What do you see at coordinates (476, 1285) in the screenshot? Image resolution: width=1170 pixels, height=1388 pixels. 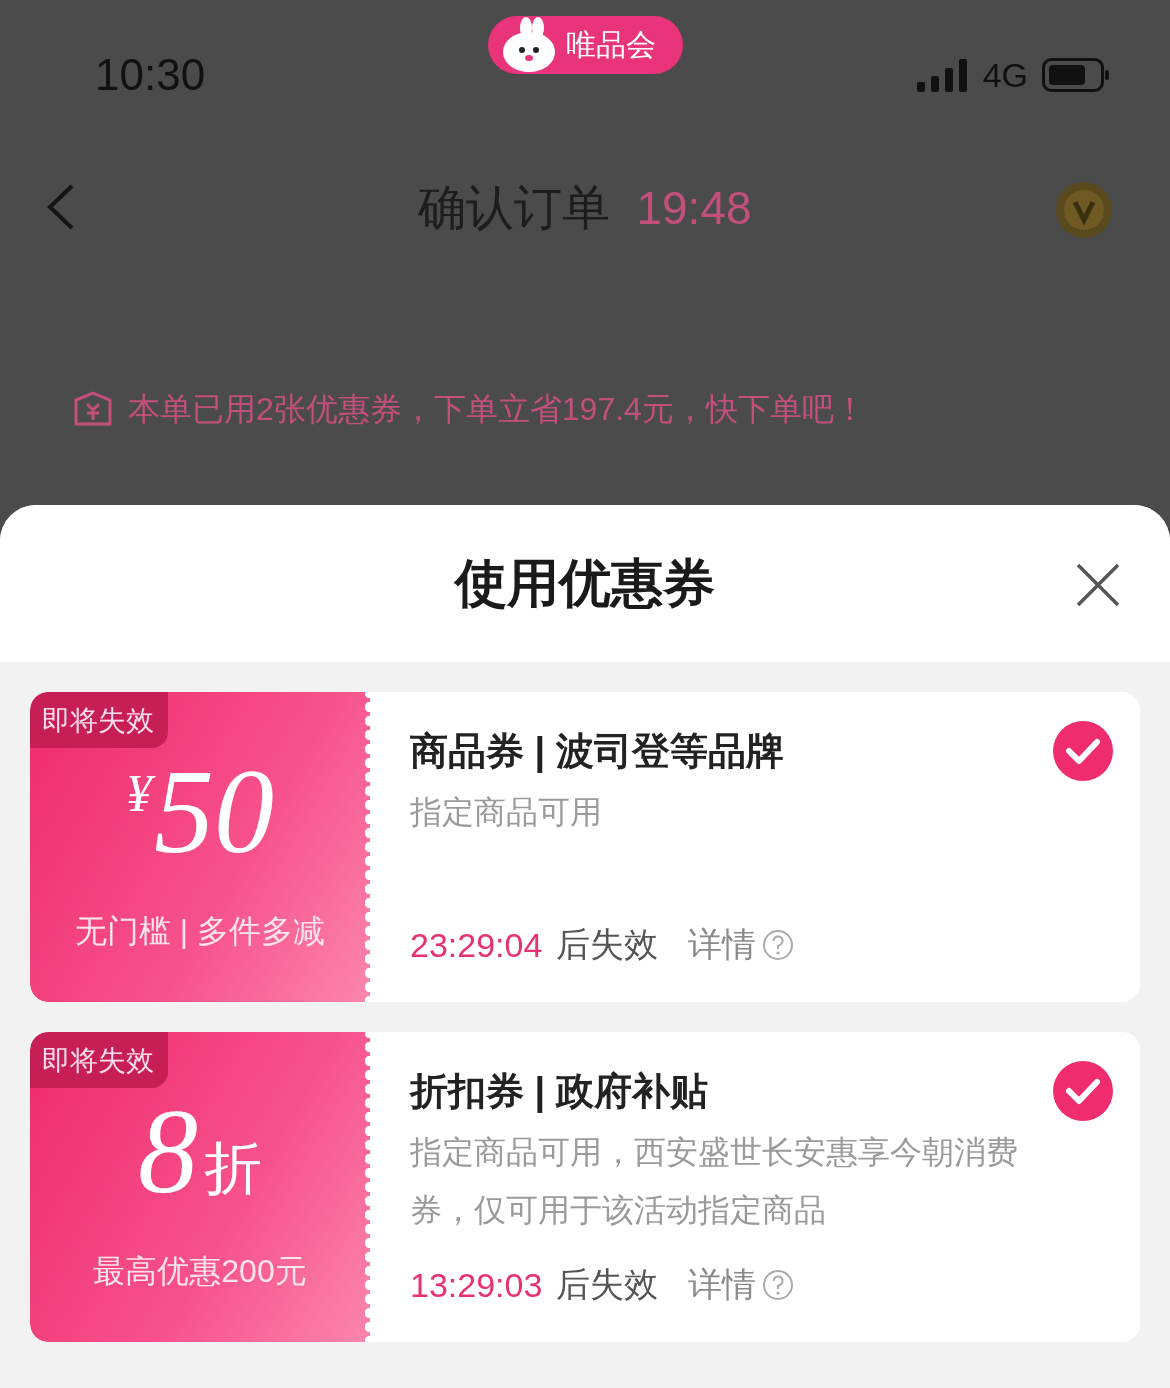 I see `expiry-countdown: 13:29:03` at bounding box center [476, 1285].